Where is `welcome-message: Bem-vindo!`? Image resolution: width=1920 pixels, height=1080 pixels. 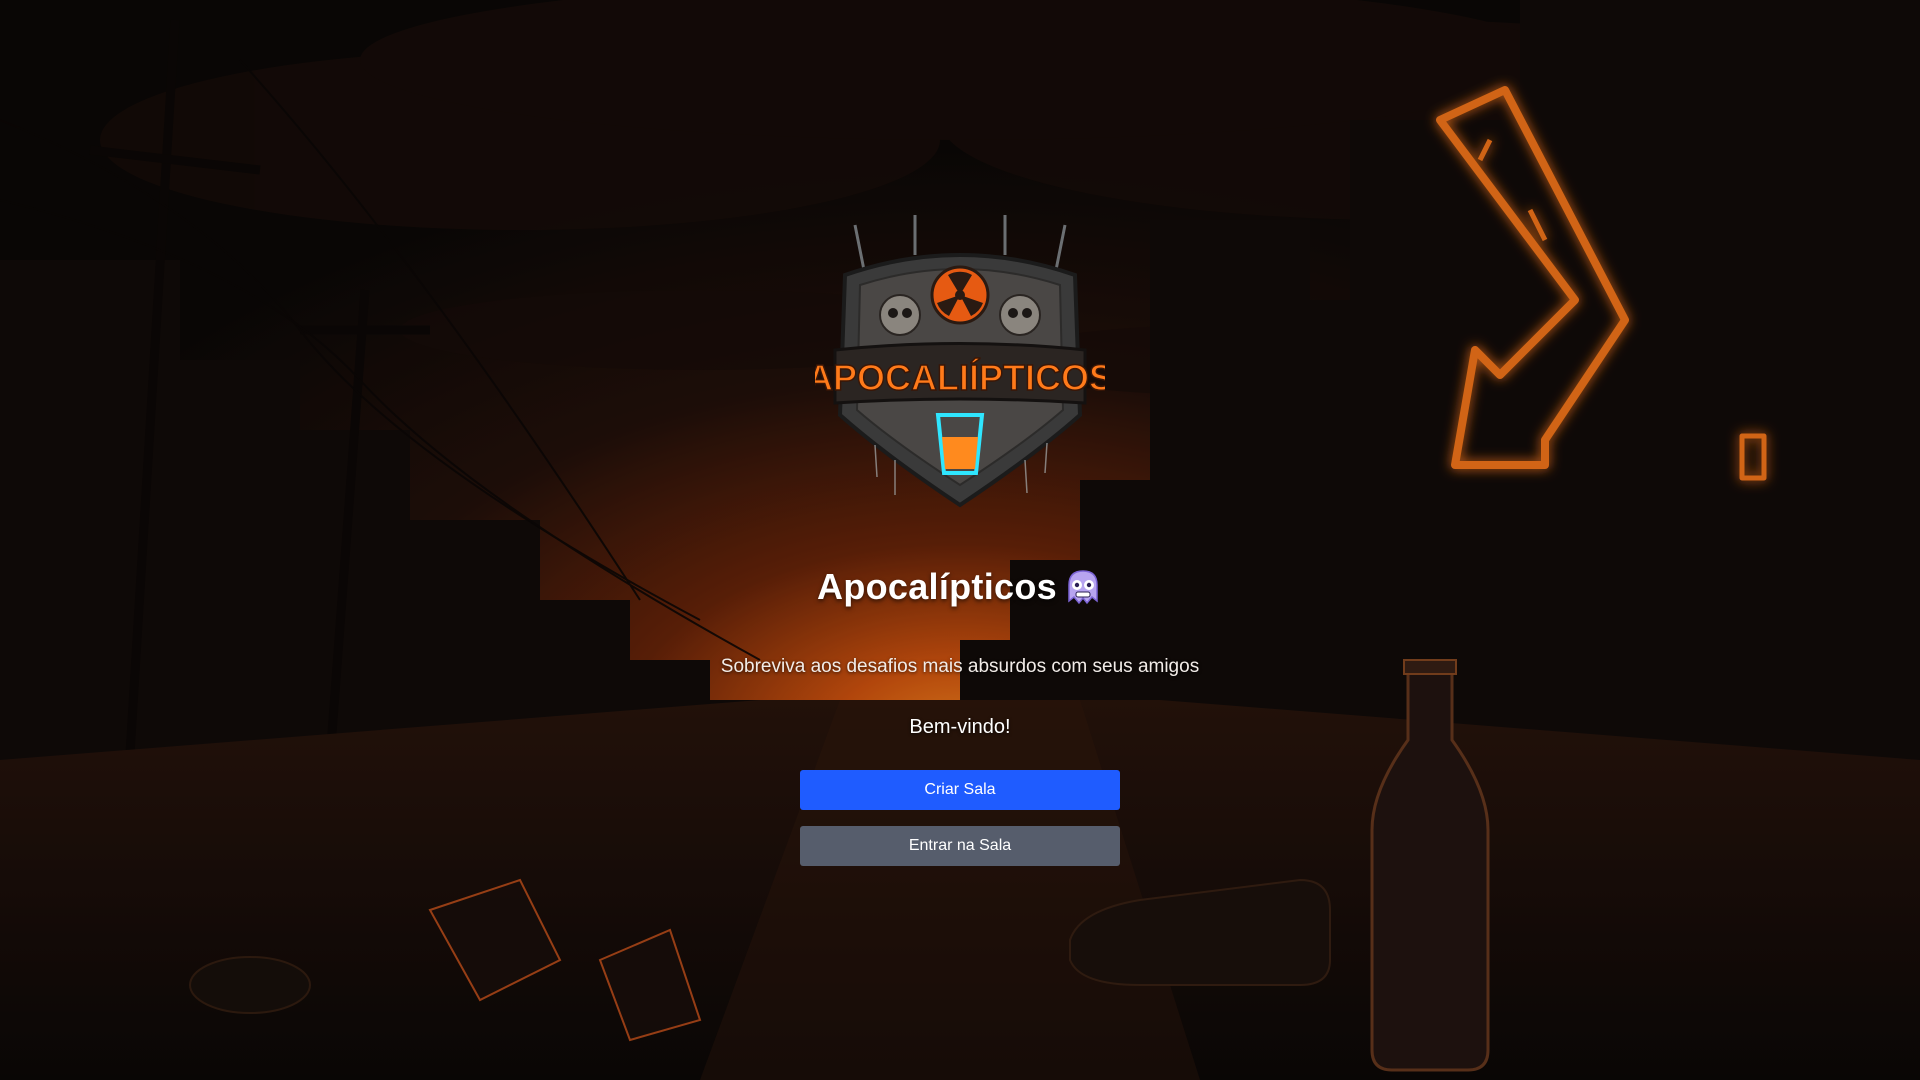
welcome-message: Bem-vindo! is located at coordinates (960, 727).